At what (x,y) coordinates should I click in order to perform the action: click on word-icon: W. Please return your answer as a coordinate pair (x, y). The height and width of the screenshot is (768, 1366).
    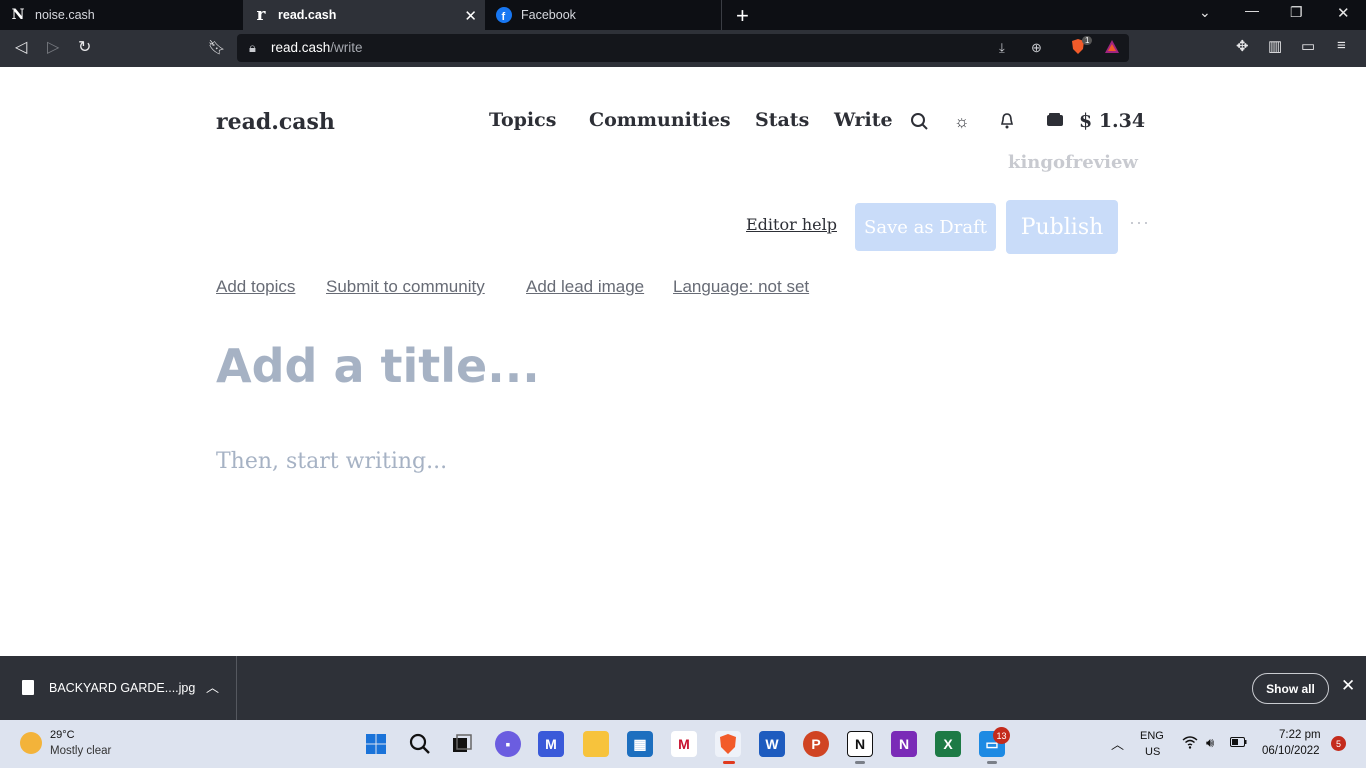
    Looking at the image, I should click on (772, 744).